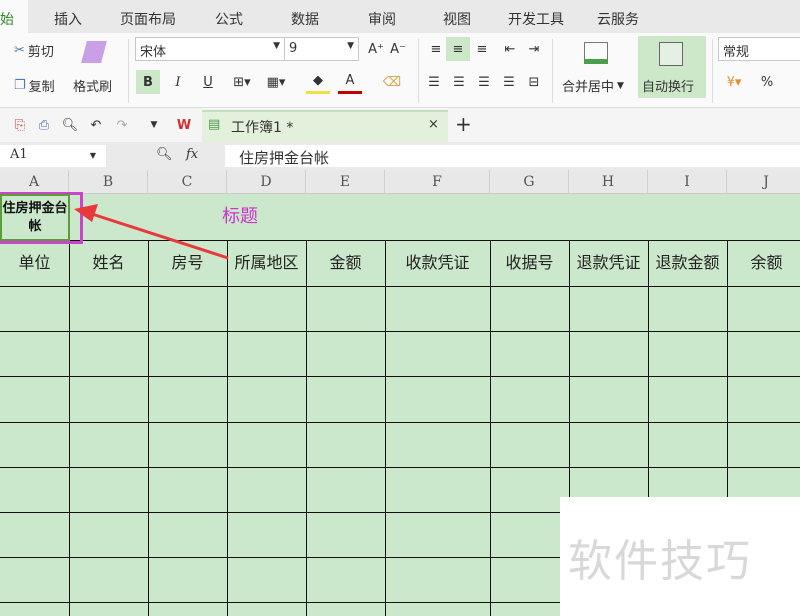  What do you see at coordinates (350, 82) in the screenshot?
I see `font-color-icon: A` at bounding box center [350, 82].